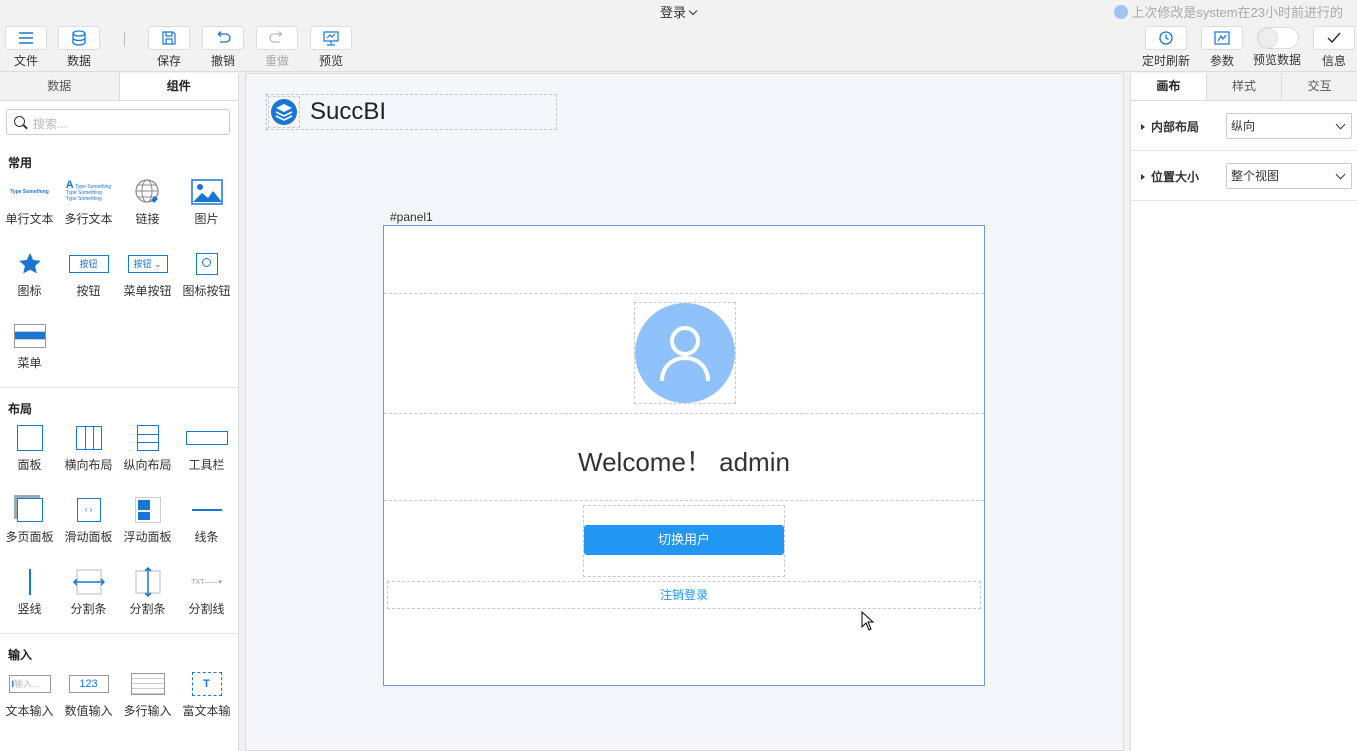  Describe the element at coordinates (1166, 47) in the screenshot. I see `timed-refresh-button: 定时刷新` at that location.